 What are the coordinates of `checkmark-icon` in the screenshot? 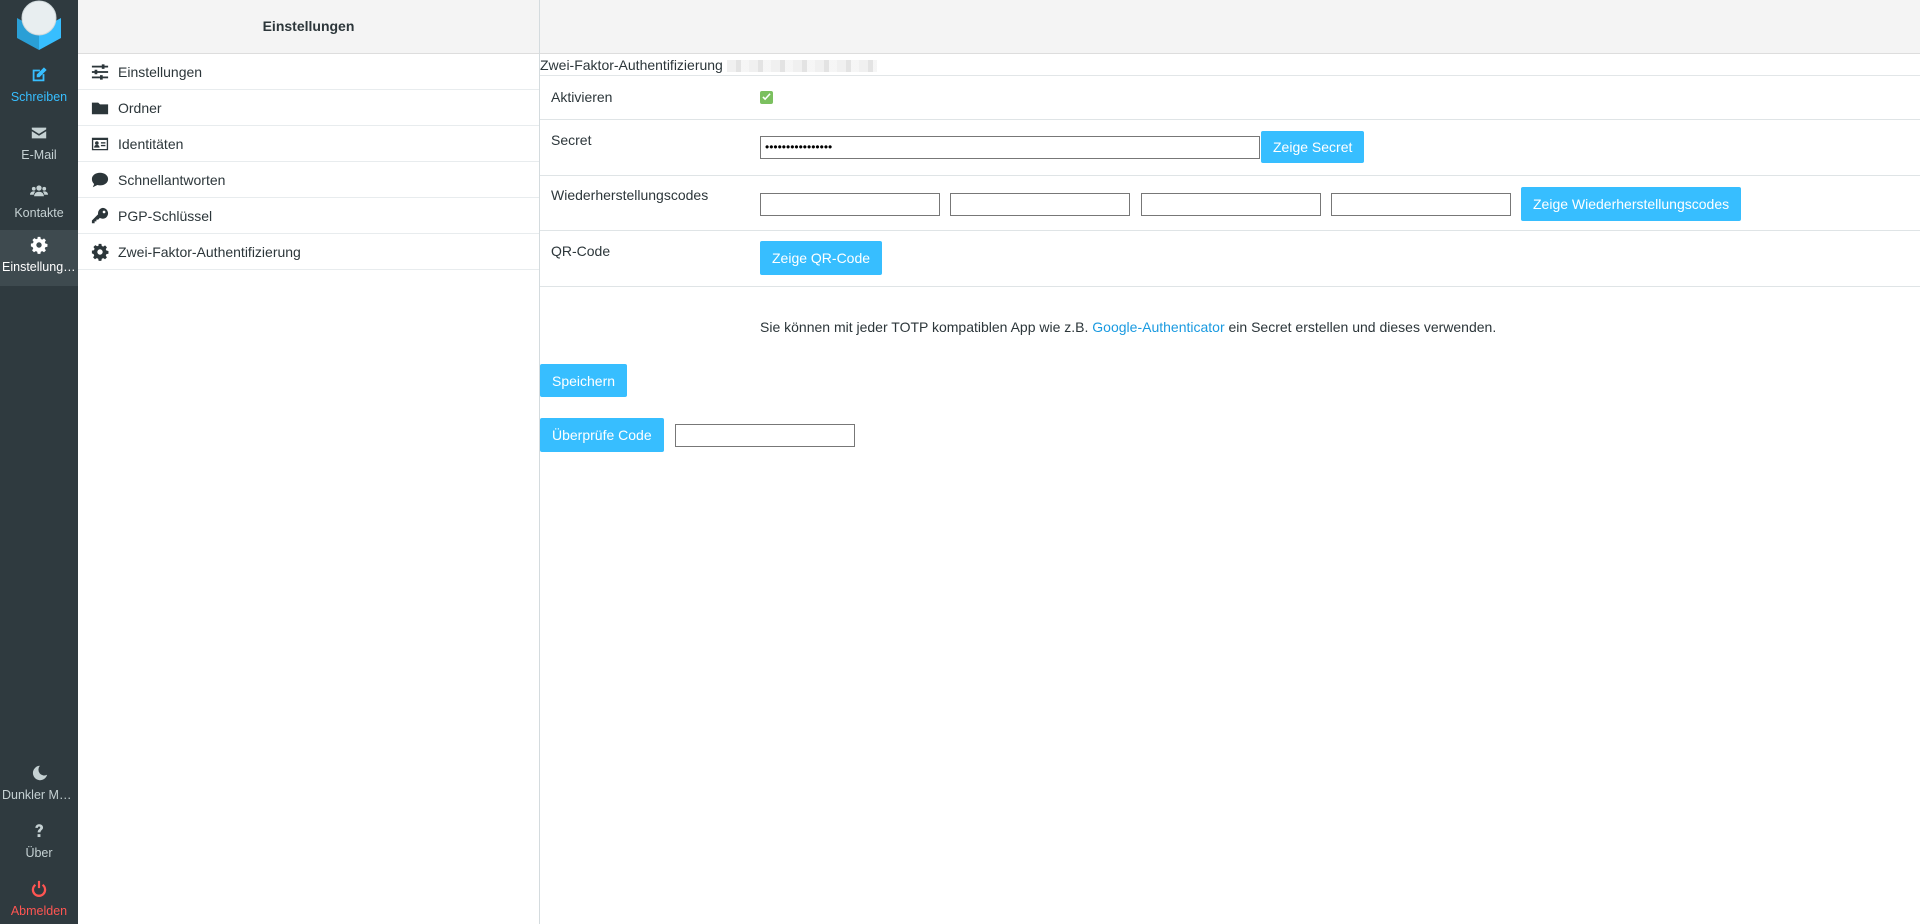 It's located at (766, 97).